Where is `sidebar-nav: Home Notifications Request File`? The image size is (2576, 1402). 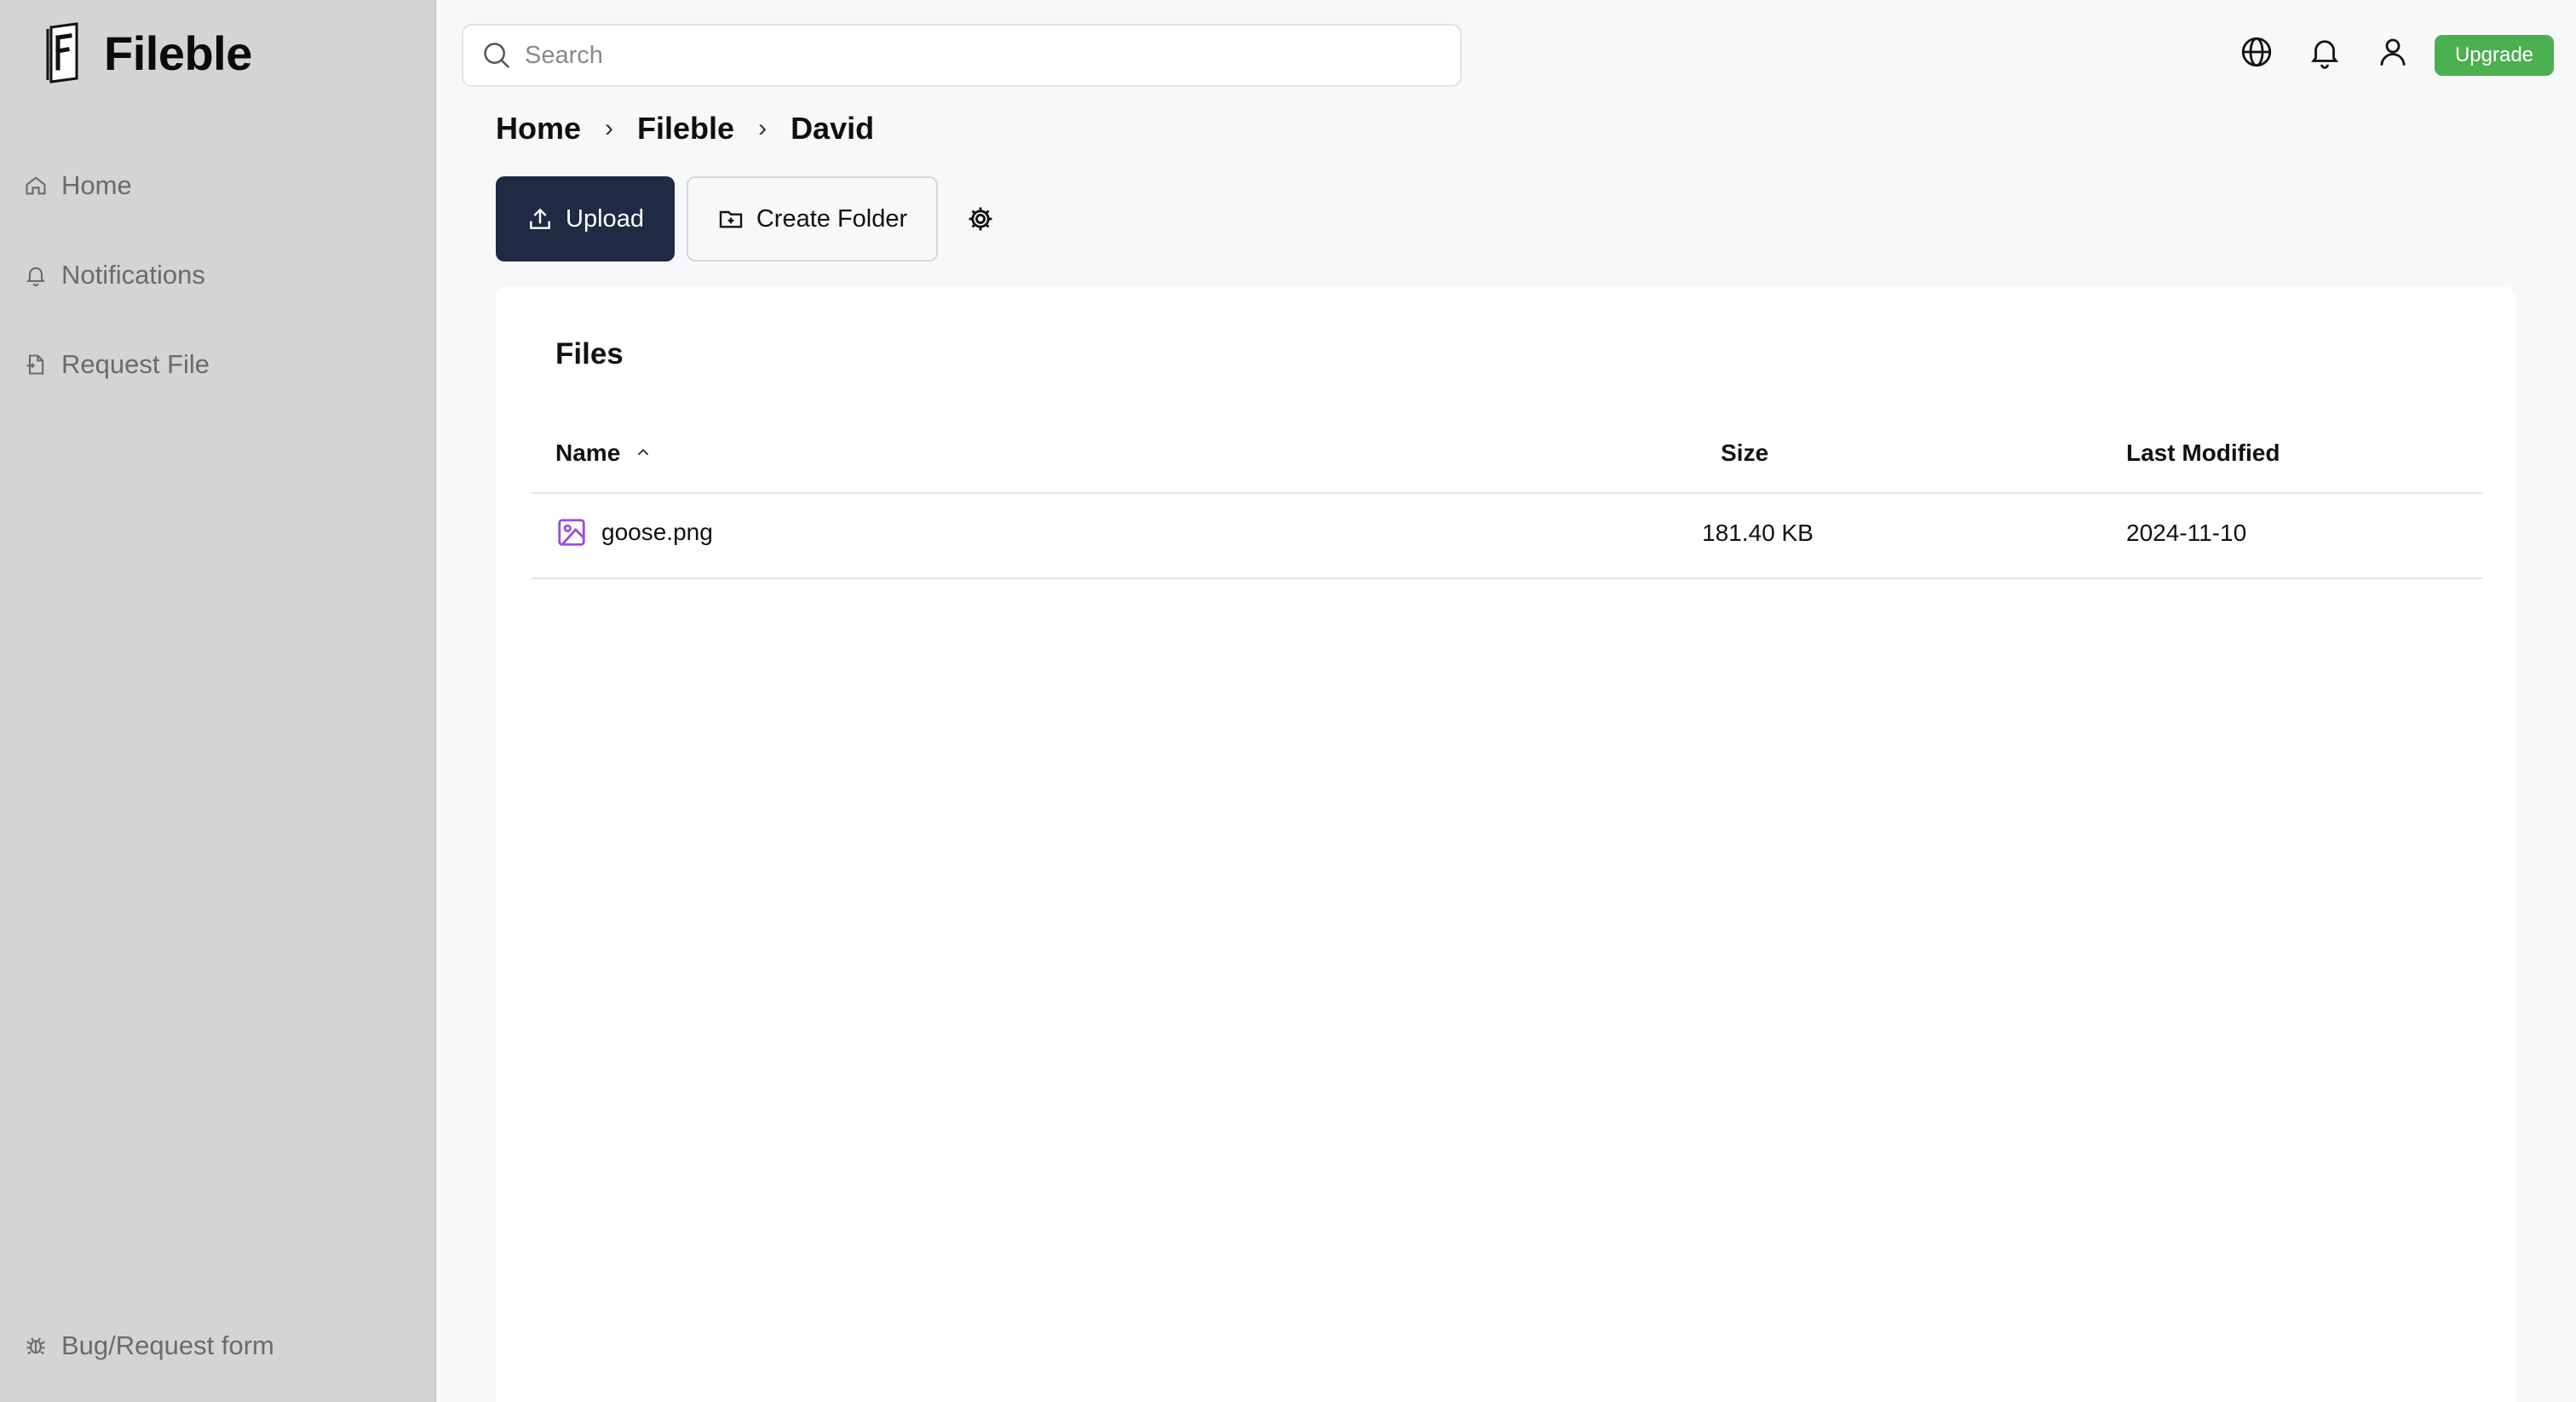
sidebar-nav: Home Notifications Request File is located at coordinates (117, 294).